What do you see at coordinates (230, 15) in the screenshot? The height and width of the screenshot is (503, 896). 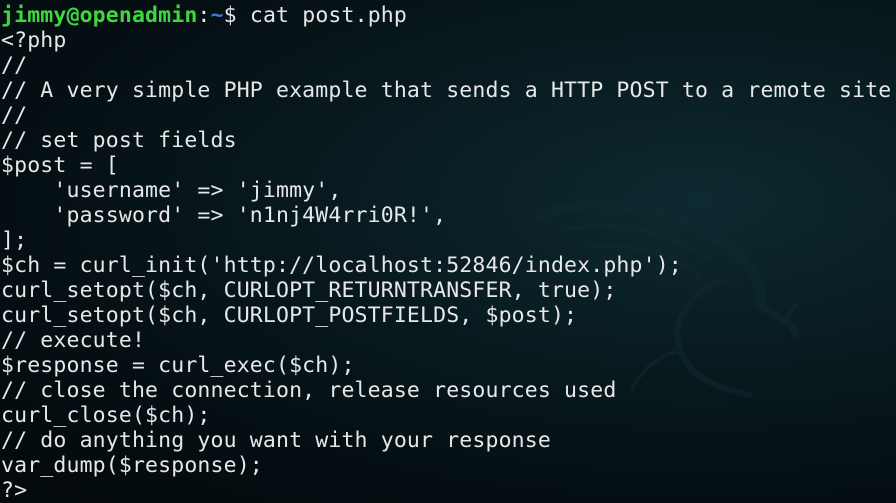 I see `prompt-symbol: $` at bounding box center [230, 15].